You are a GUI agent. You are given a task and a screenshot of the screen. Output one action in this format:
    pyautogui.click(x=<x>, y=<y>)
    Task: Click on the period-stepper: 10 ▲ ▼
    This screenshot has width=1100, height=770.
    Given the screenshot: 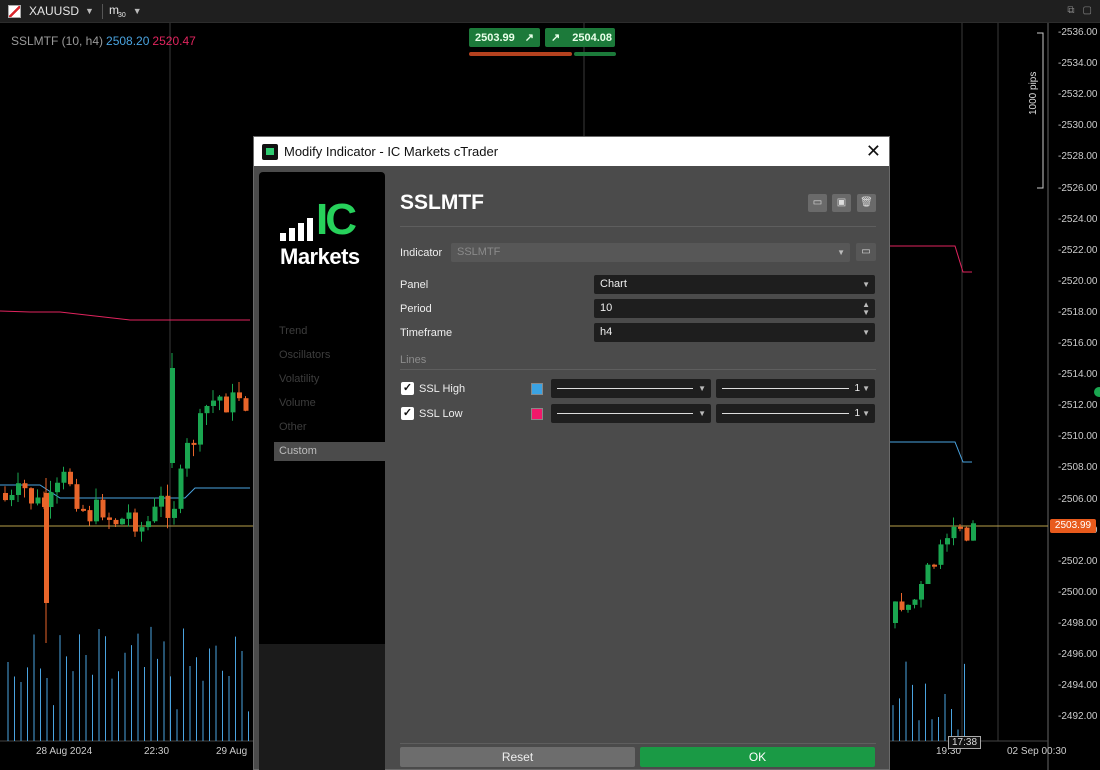 What is the action you would take?
    pyautogui.click(x=734, y=308)
    